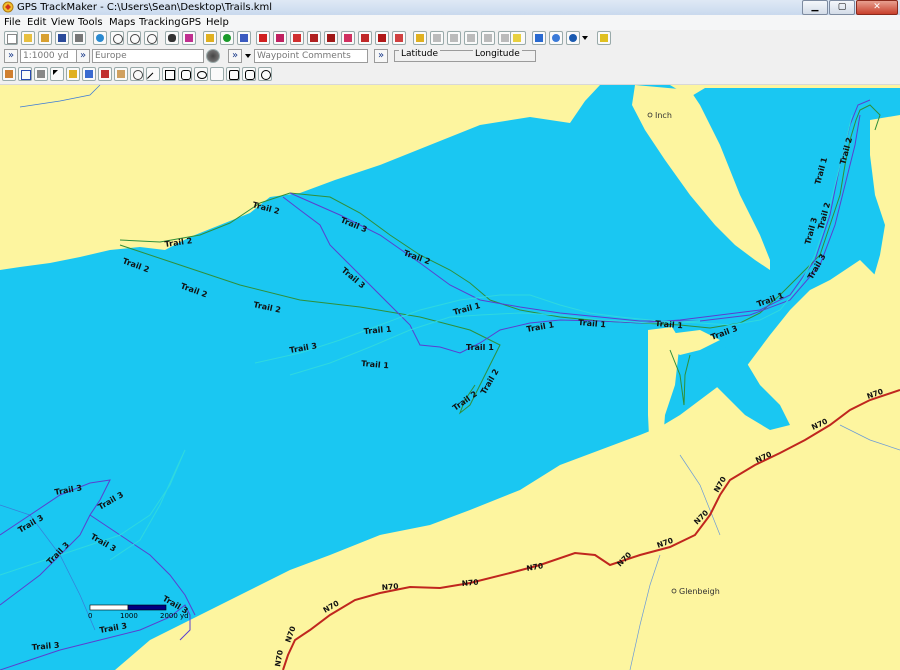 This screenshot has height=670, width=900. What do you see at coordinates (381, 56) in the screenshot?
I see `goto-arrow-button: »` at bounding box center [381, 56].